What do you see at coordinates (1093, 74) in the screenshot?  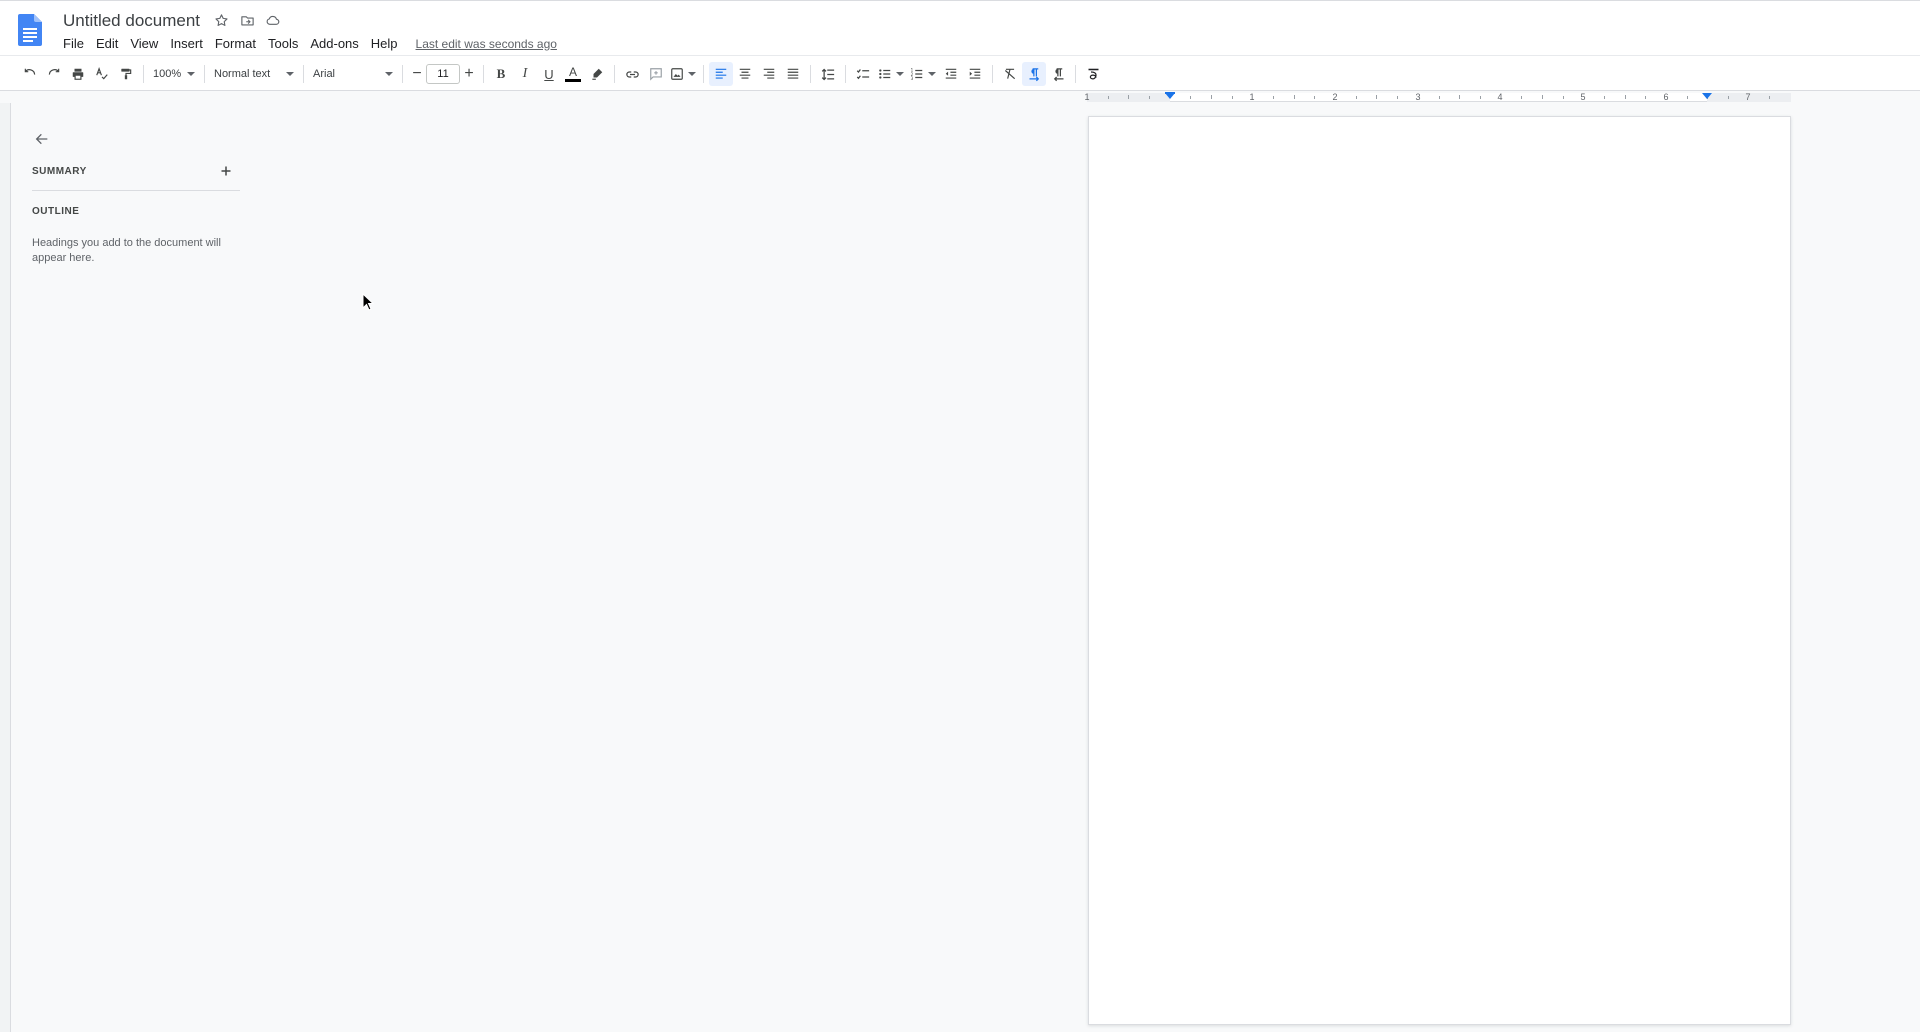 I see `input-tools-icon` at bounding box center [1093, 74].